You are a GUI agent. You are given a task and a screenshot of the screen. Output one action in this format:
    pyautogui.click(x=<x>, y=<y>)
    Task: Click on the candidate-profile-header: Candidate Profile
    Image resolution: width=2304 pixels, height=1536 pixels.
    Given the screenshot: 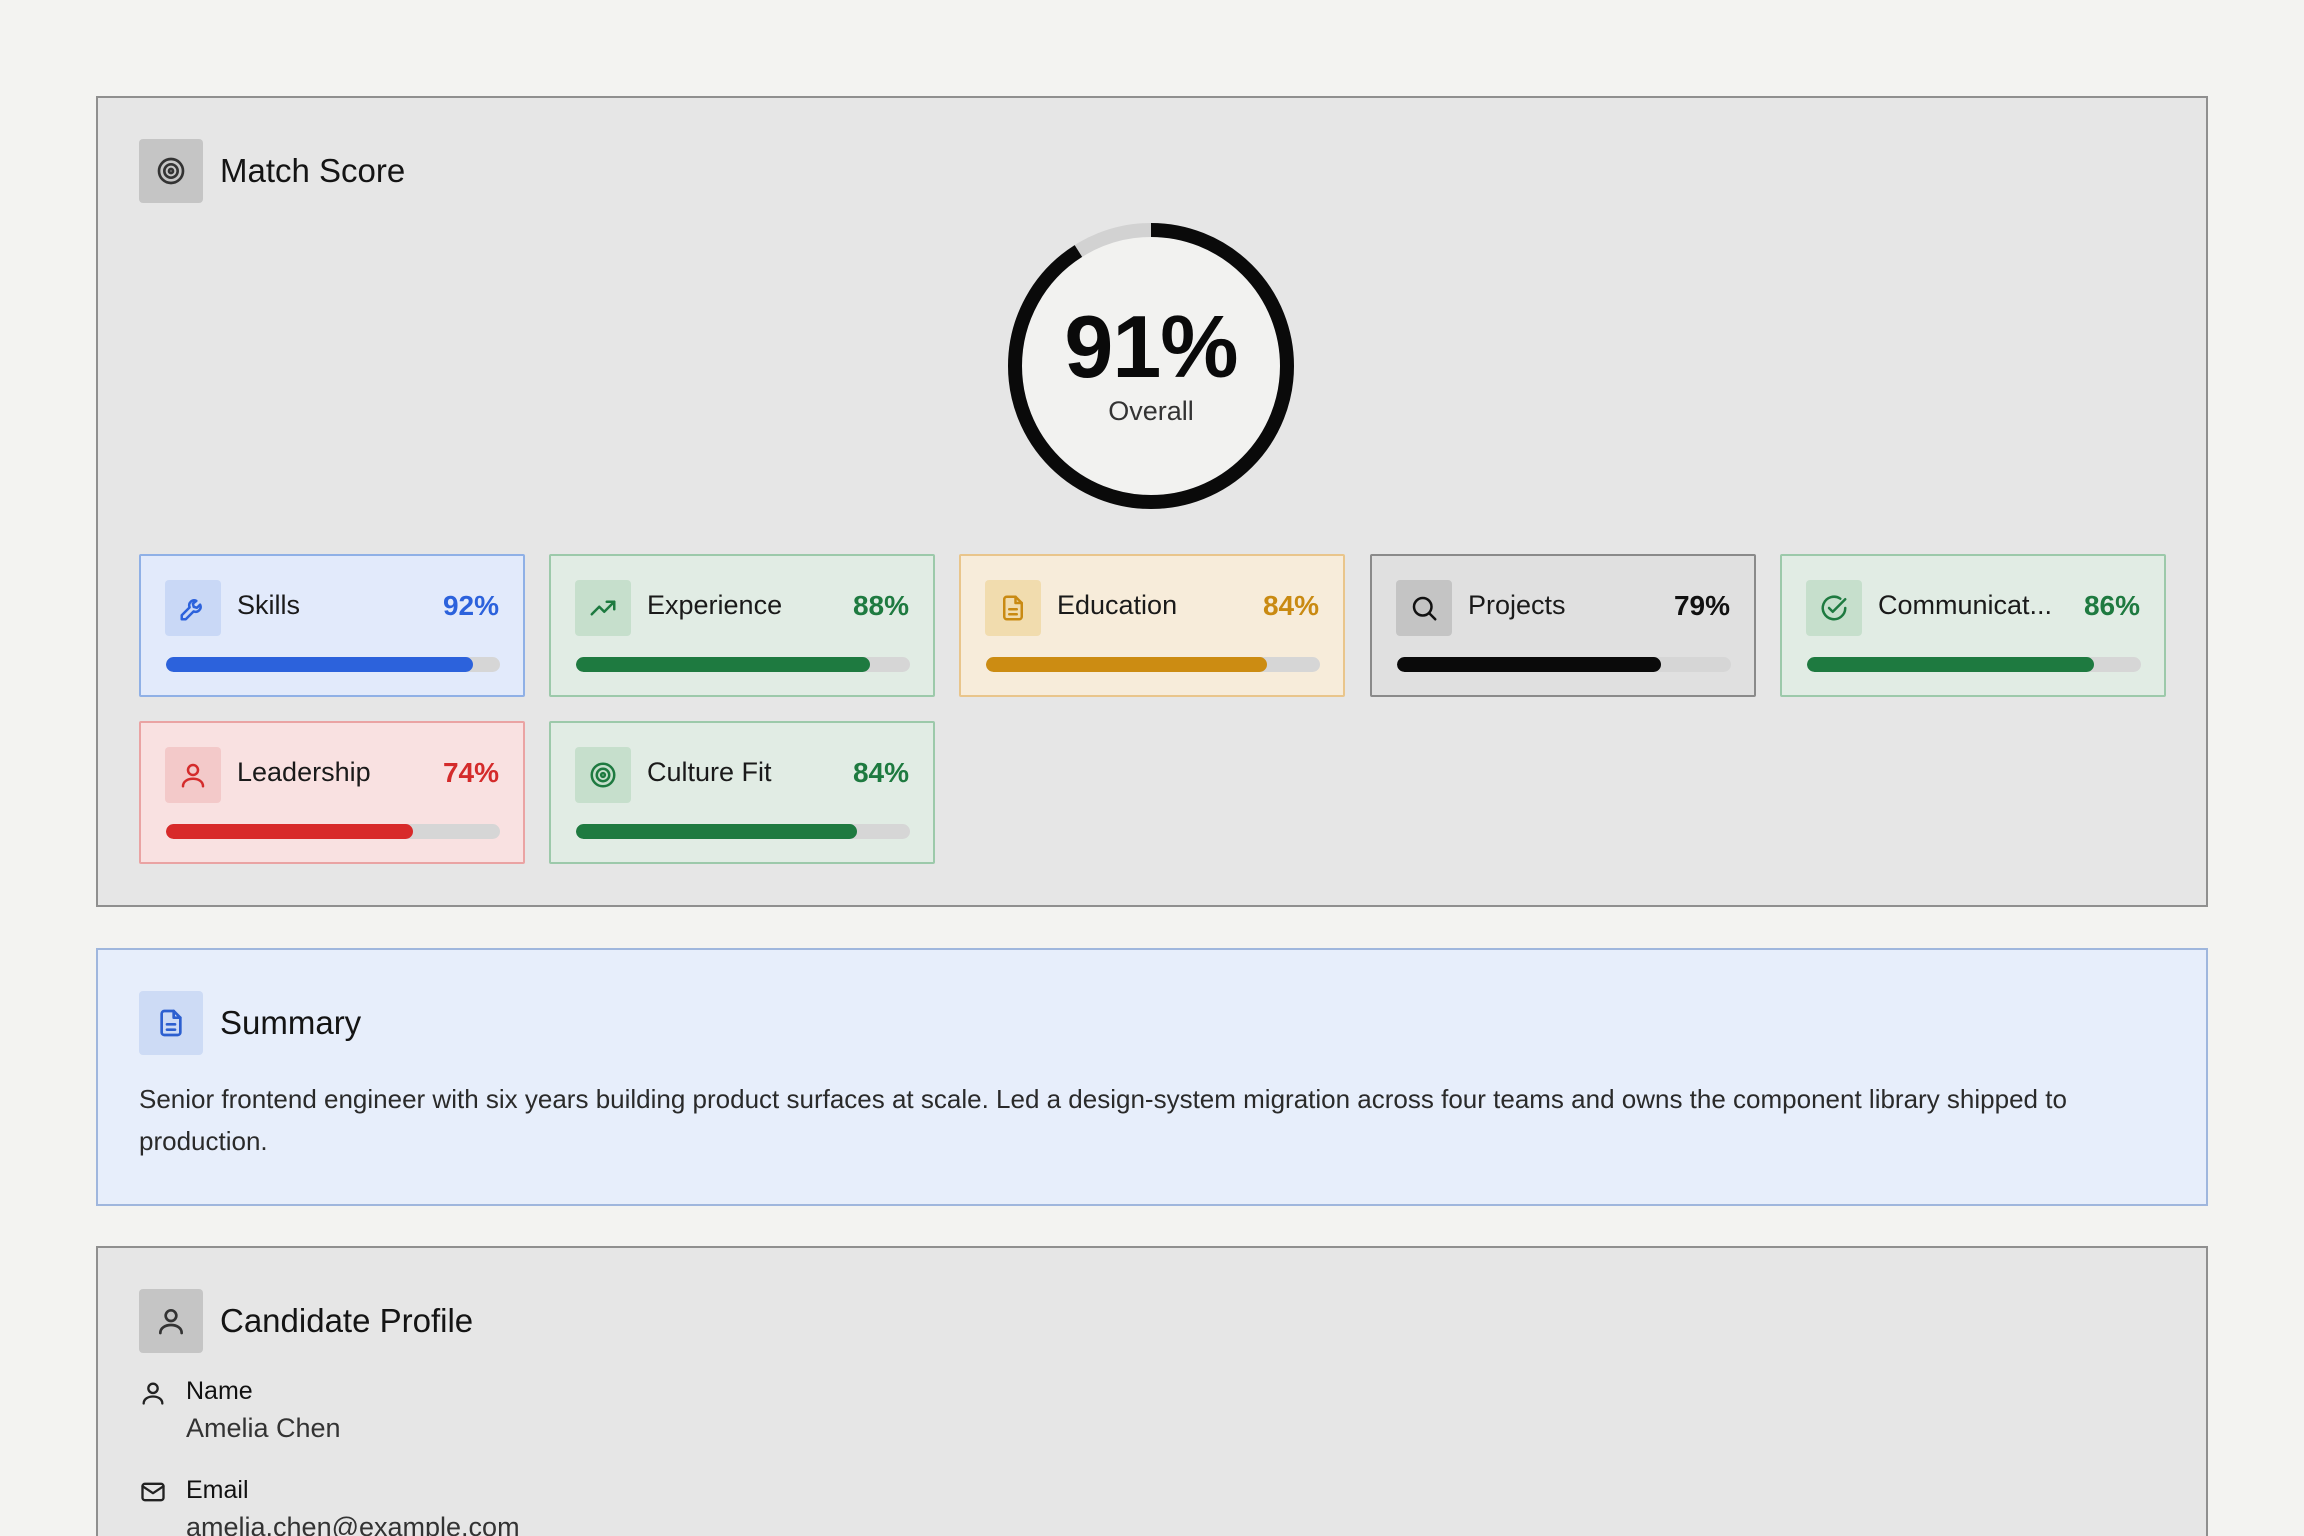 What is the action you would take?
    pyautogui.click(x=306, y=1321)
    